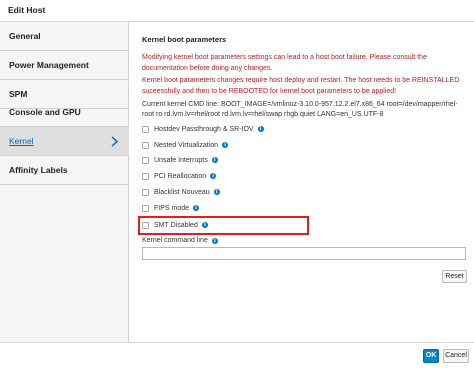 Image resolution: width=474 pixels, height=373 pixels. Describe the element at coordinates (184, 39) in the screenshot. I see `section-title: Kernel boot parameters` at that location.